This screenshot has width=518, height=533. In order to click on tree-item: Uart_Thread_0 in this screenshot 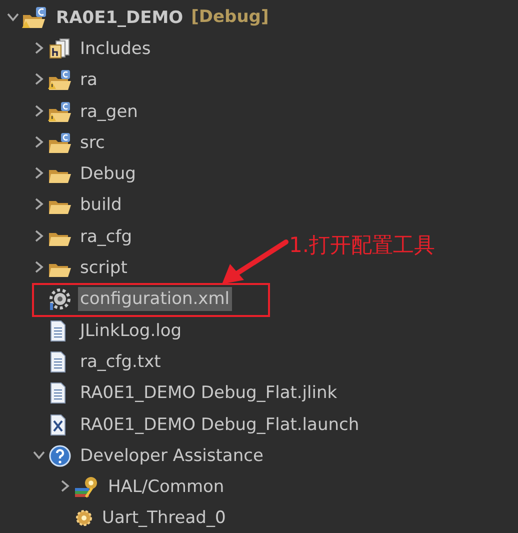, I will do `click(164, 518)`.